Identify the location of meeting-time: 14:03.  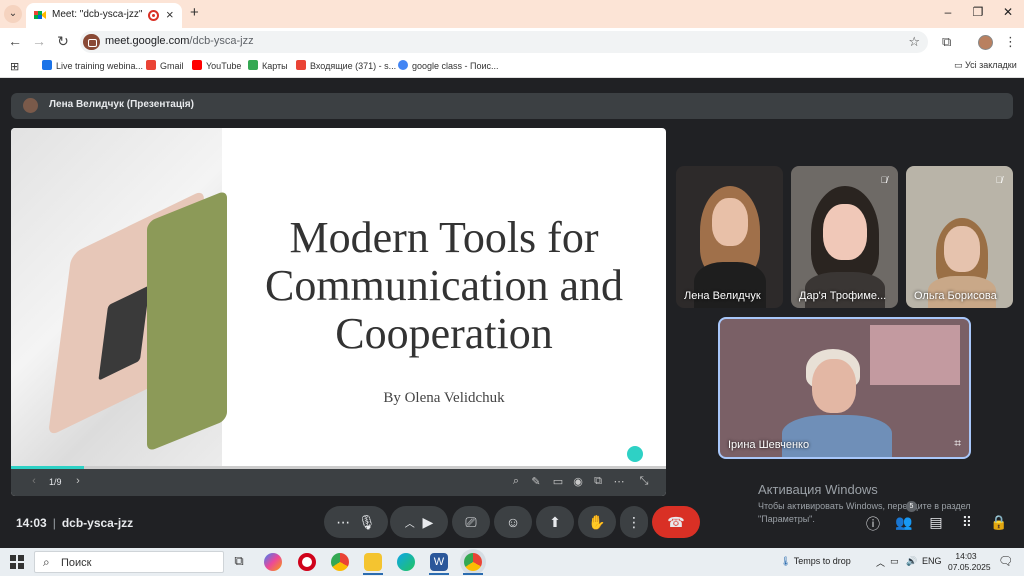
(31, 523).